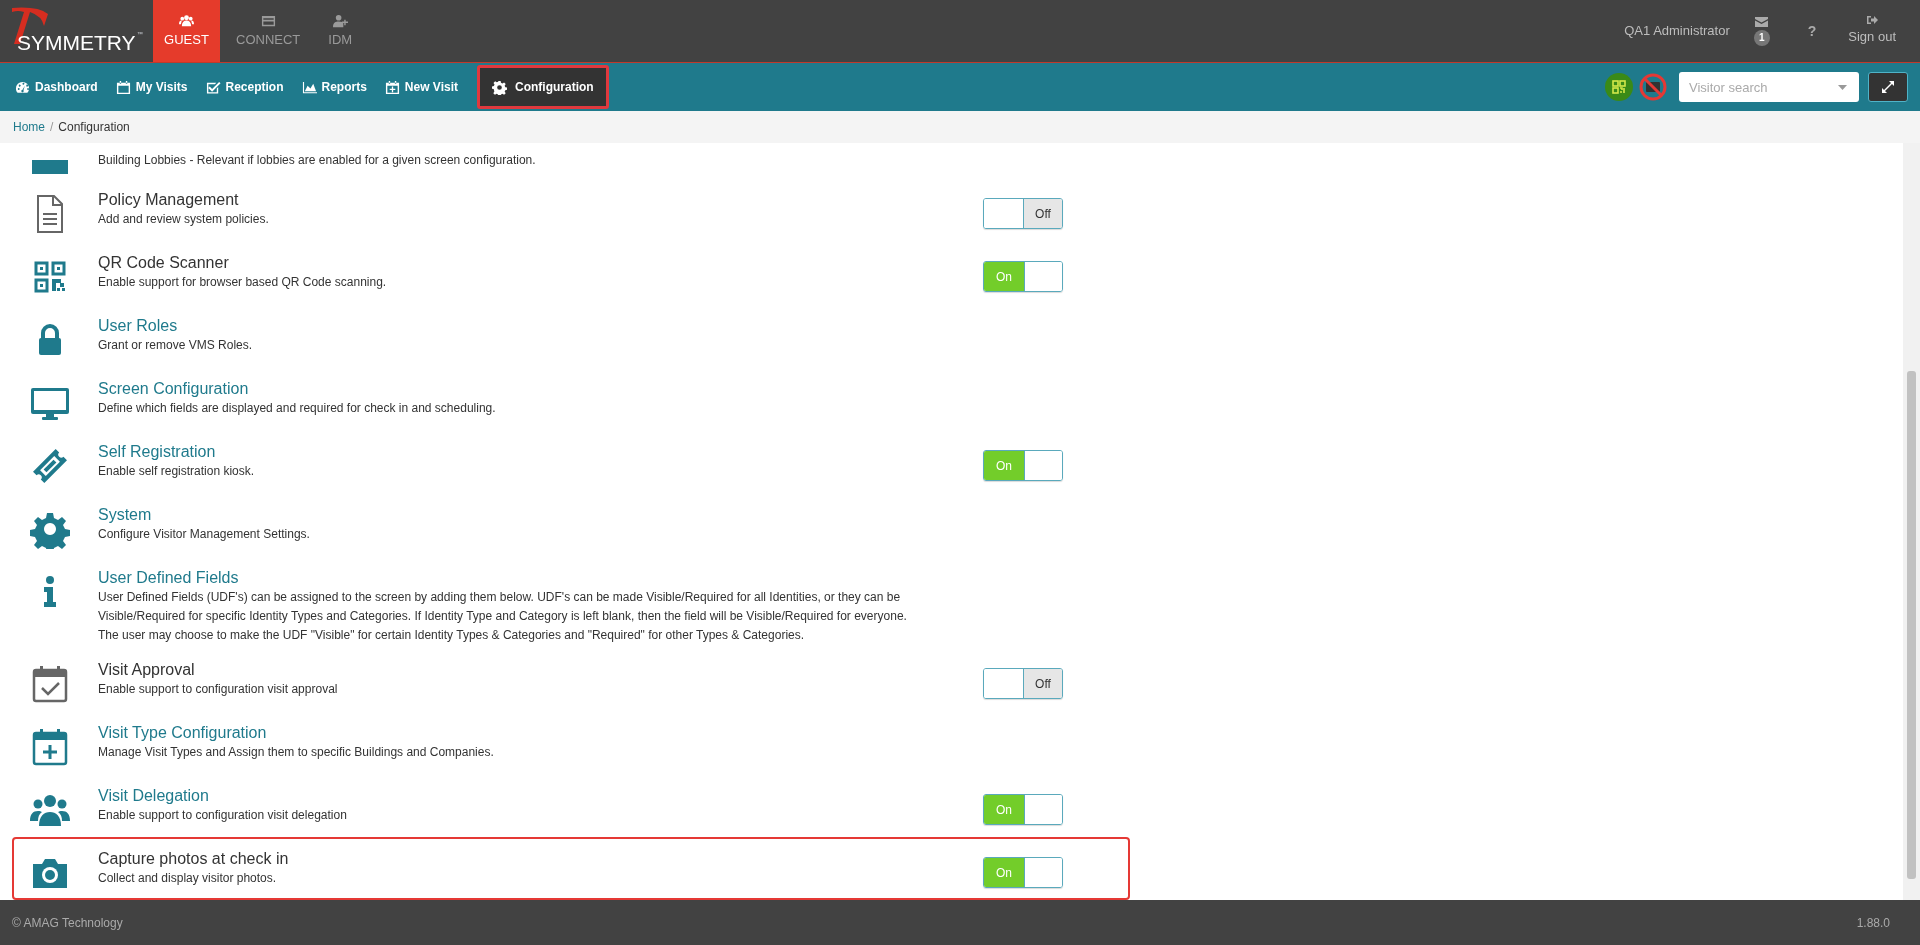  Describe the element at coordinates (1762, 21) in the screenshot. I see `envelope-icon` at that location.